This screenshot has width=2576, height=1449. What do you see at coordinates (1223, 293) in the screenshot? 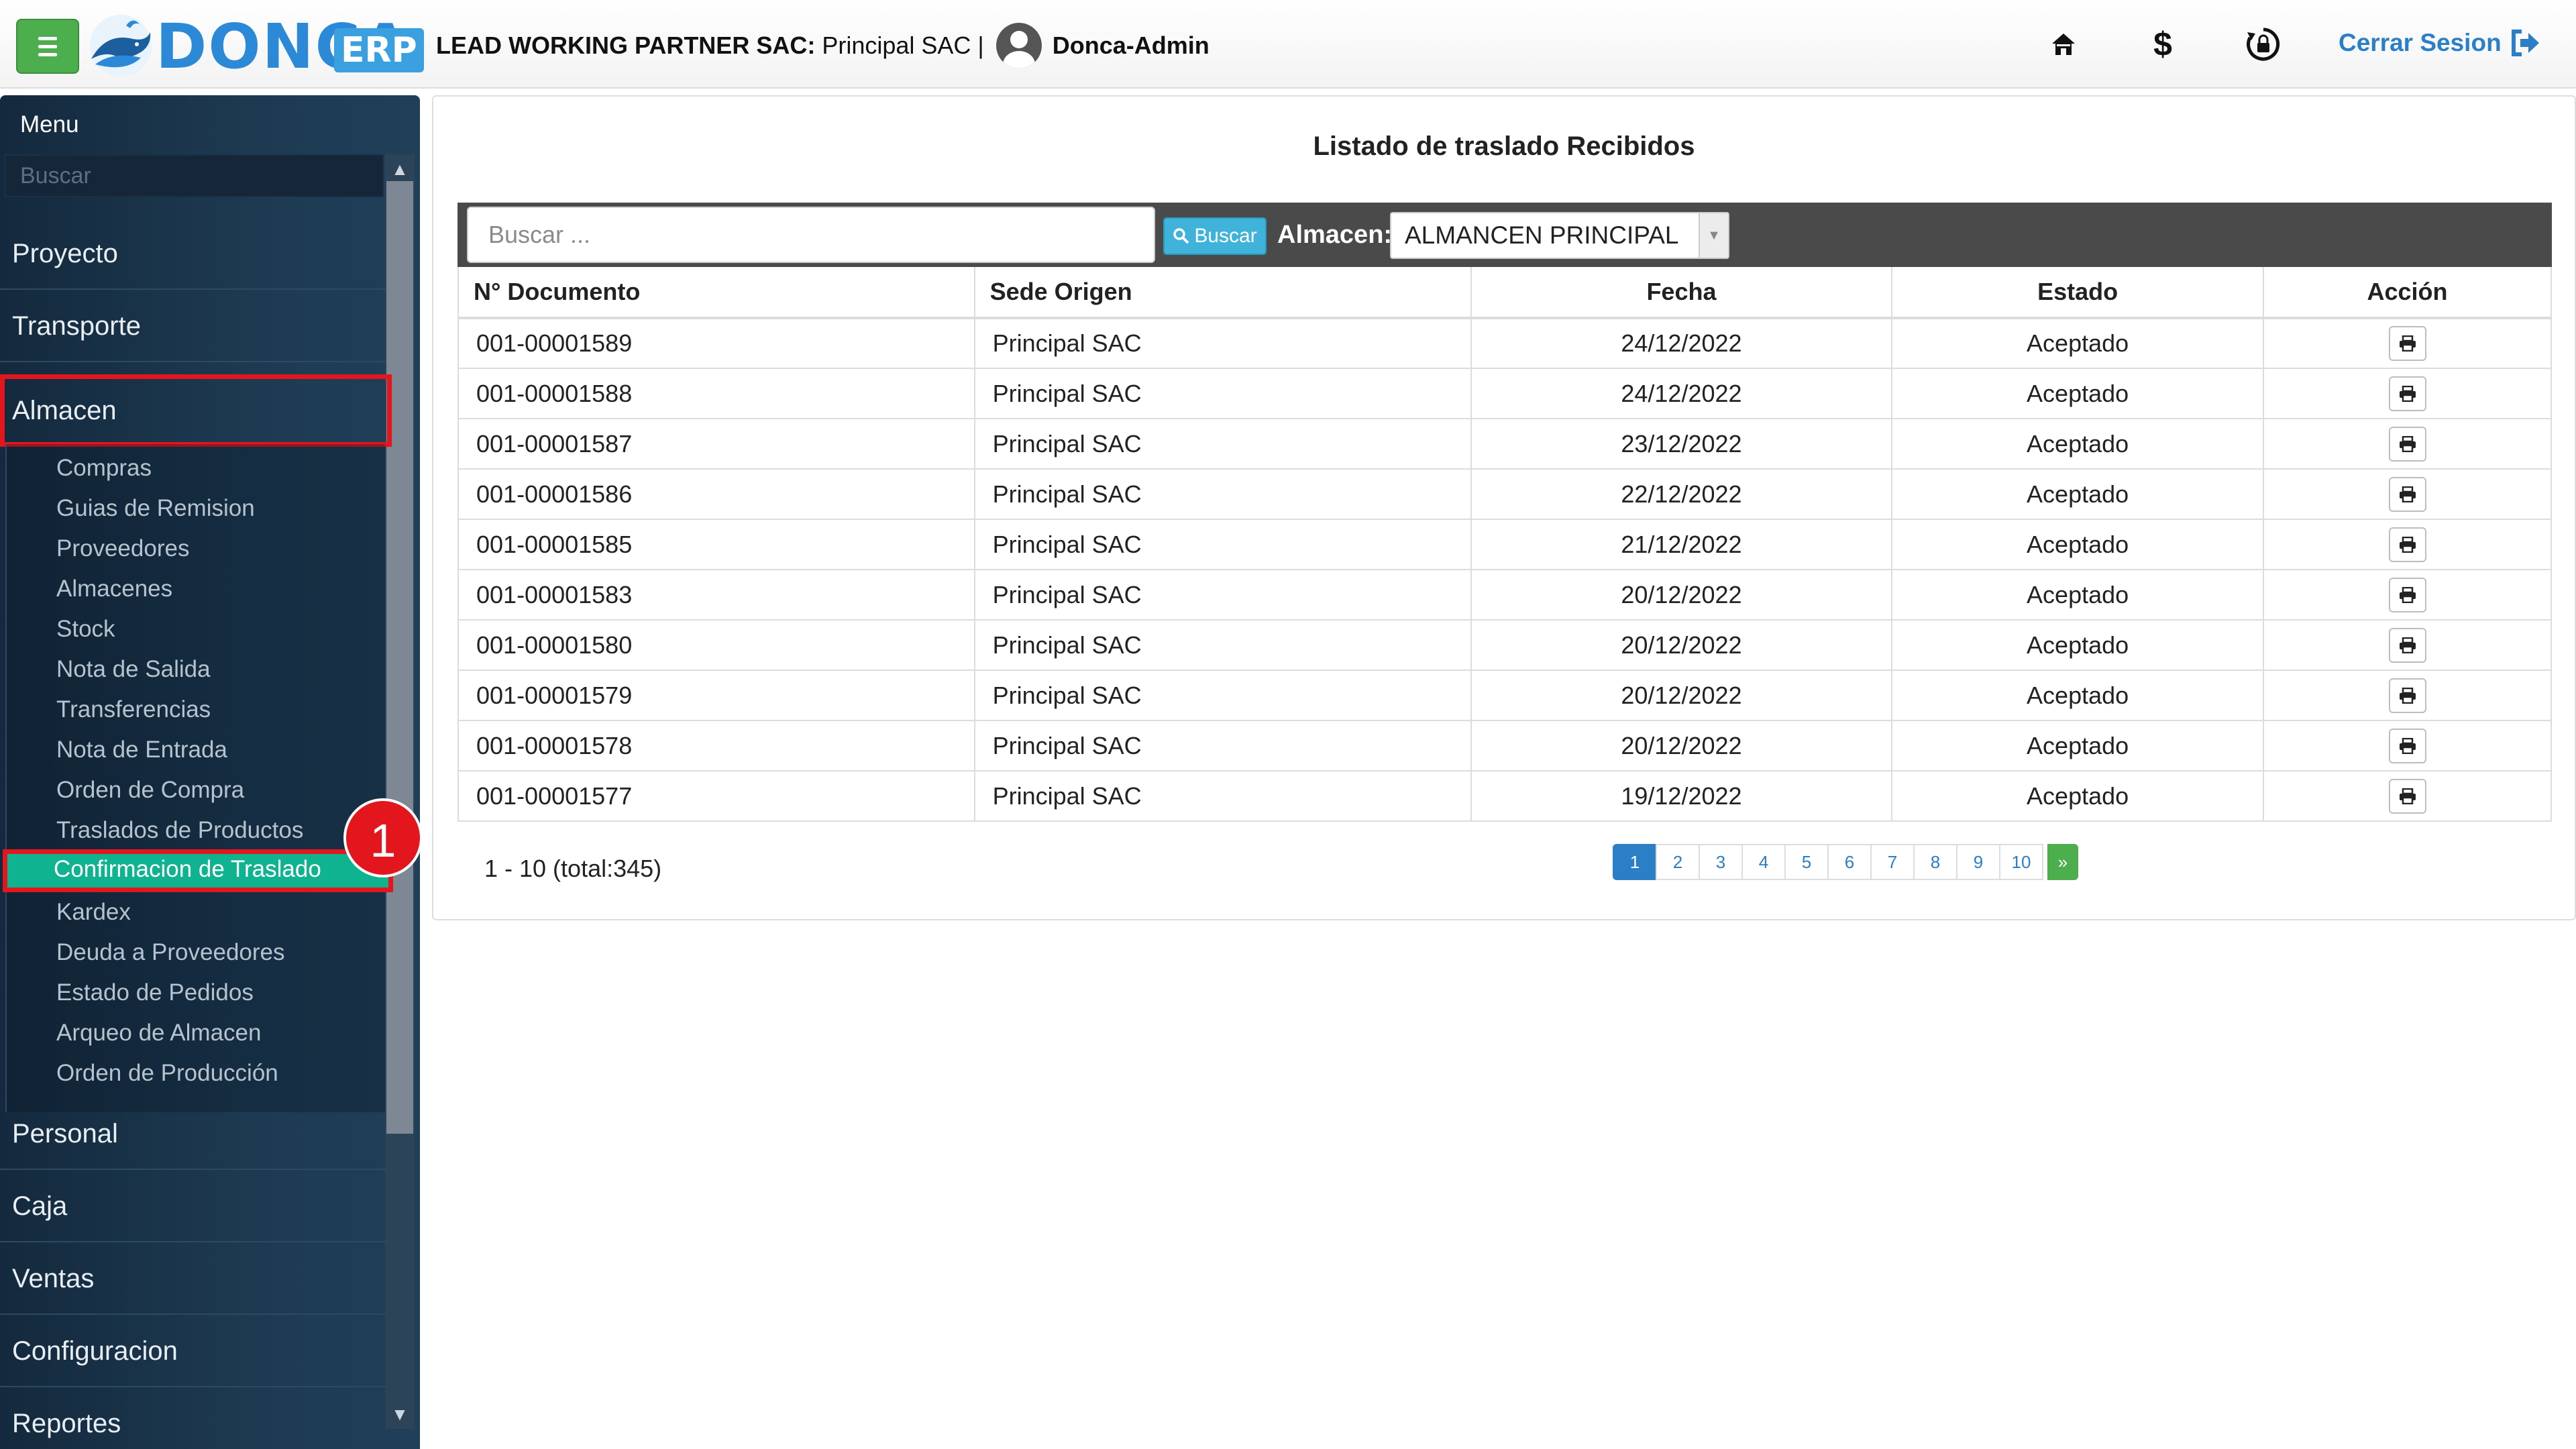
I see `column-header: Sede Origen` at bounding box center [1223, 293].